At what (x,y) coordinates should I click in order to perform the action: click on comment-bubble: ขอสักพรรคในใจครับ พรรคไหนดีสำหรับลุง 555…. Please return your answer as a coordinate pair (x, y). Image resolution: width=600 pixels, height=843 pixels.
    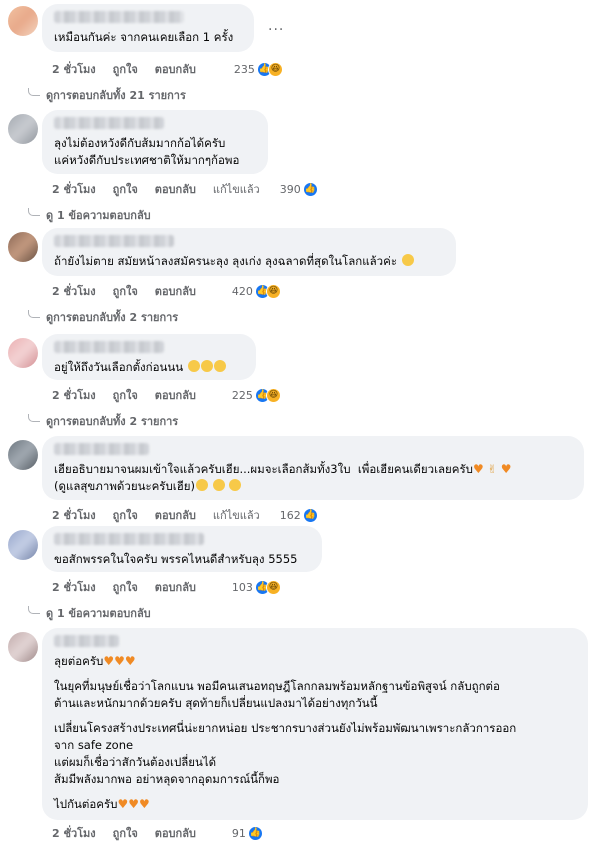
    Looking at the image, I should click on (182, 549).